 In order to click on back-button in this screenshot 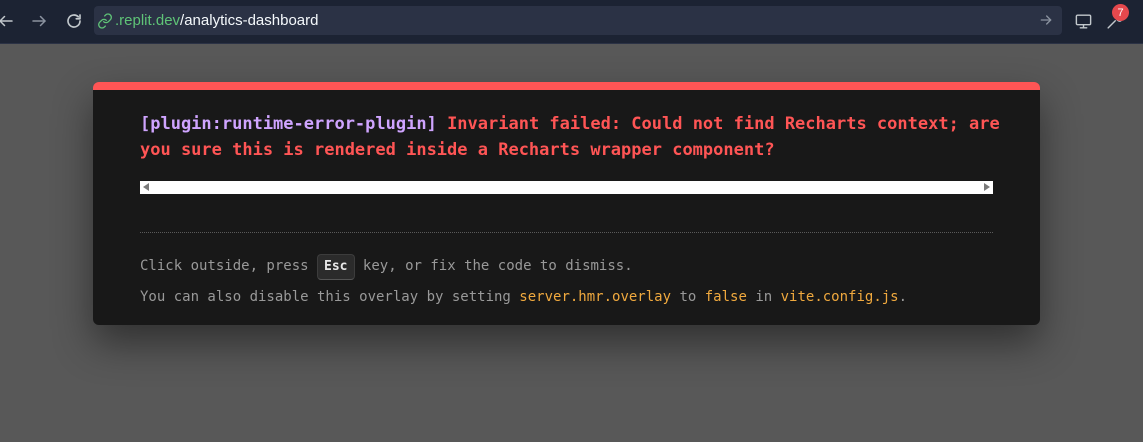, I will do `click(9, 21)`.